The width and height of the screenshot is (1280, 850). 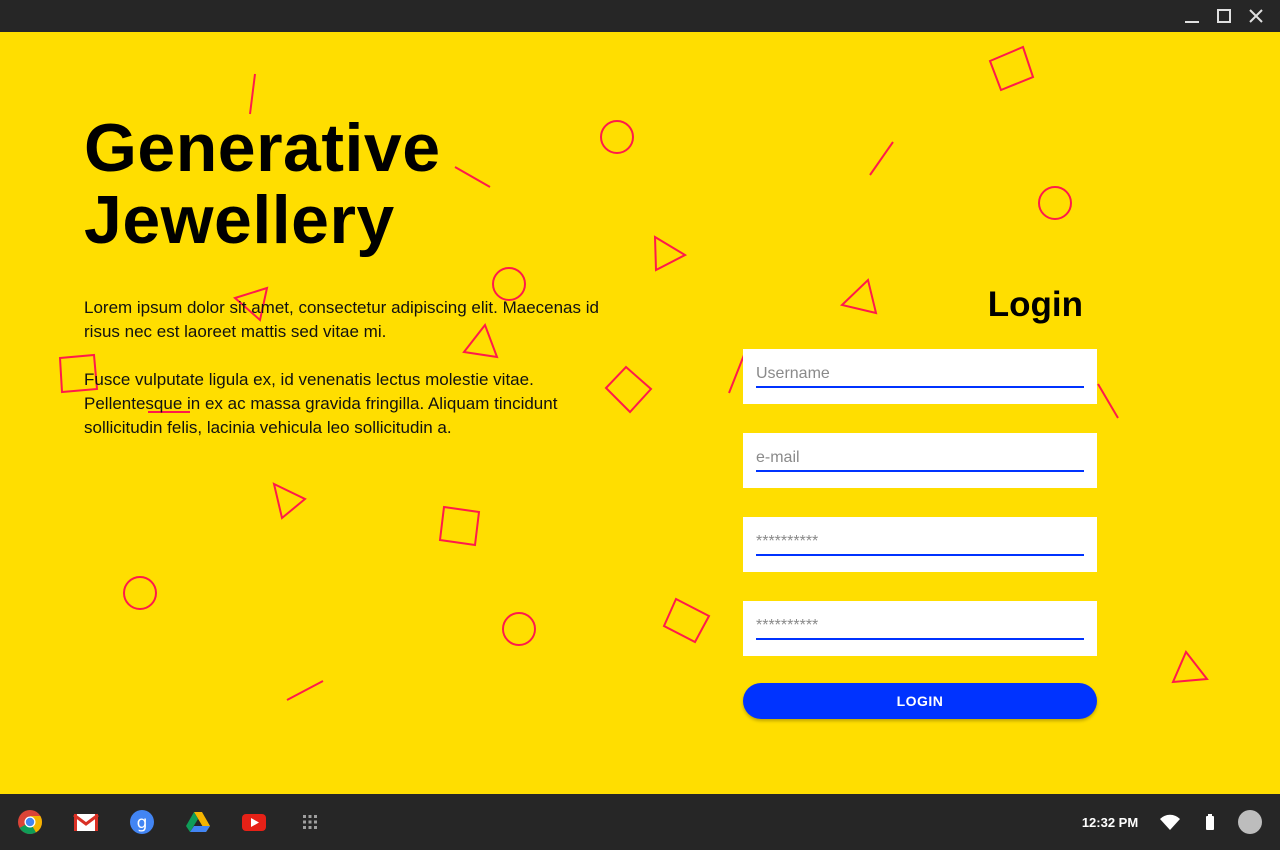 What do you see at coordinates (1110, 822) in the screenshot?
I see `system-clock: 12:32 PM` at bounding box center [1110, 822].